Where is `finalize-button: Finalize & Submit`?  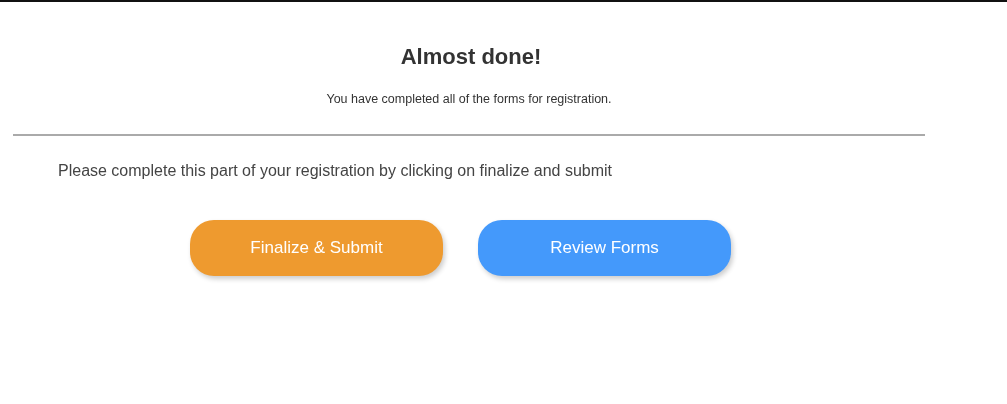
finalize-button: Finalize & Submit is located at coordinates (316, 248).